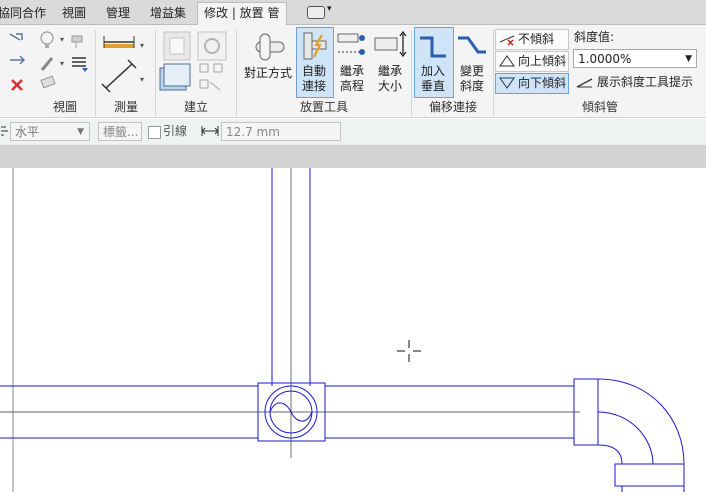  What do you see at coordinates (4, 131) in the screenshot?
I see `orientation-icon` at bounding box center [4, 131].